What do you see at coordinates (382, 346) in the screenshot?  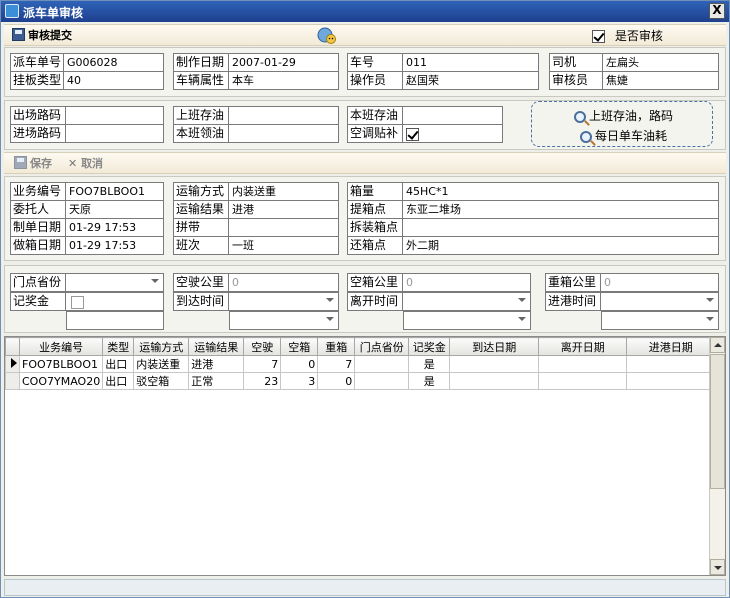 I see `col-header: 门点省份` at bounding box center [382, 346].